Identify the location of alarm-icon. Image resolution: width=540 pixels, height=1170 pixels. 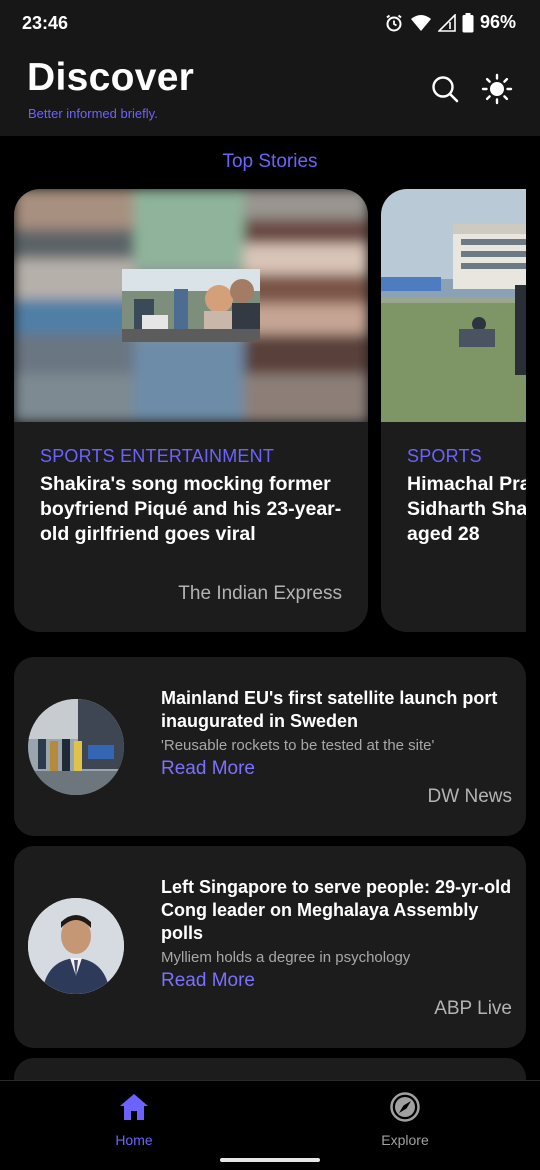
(394, 22).